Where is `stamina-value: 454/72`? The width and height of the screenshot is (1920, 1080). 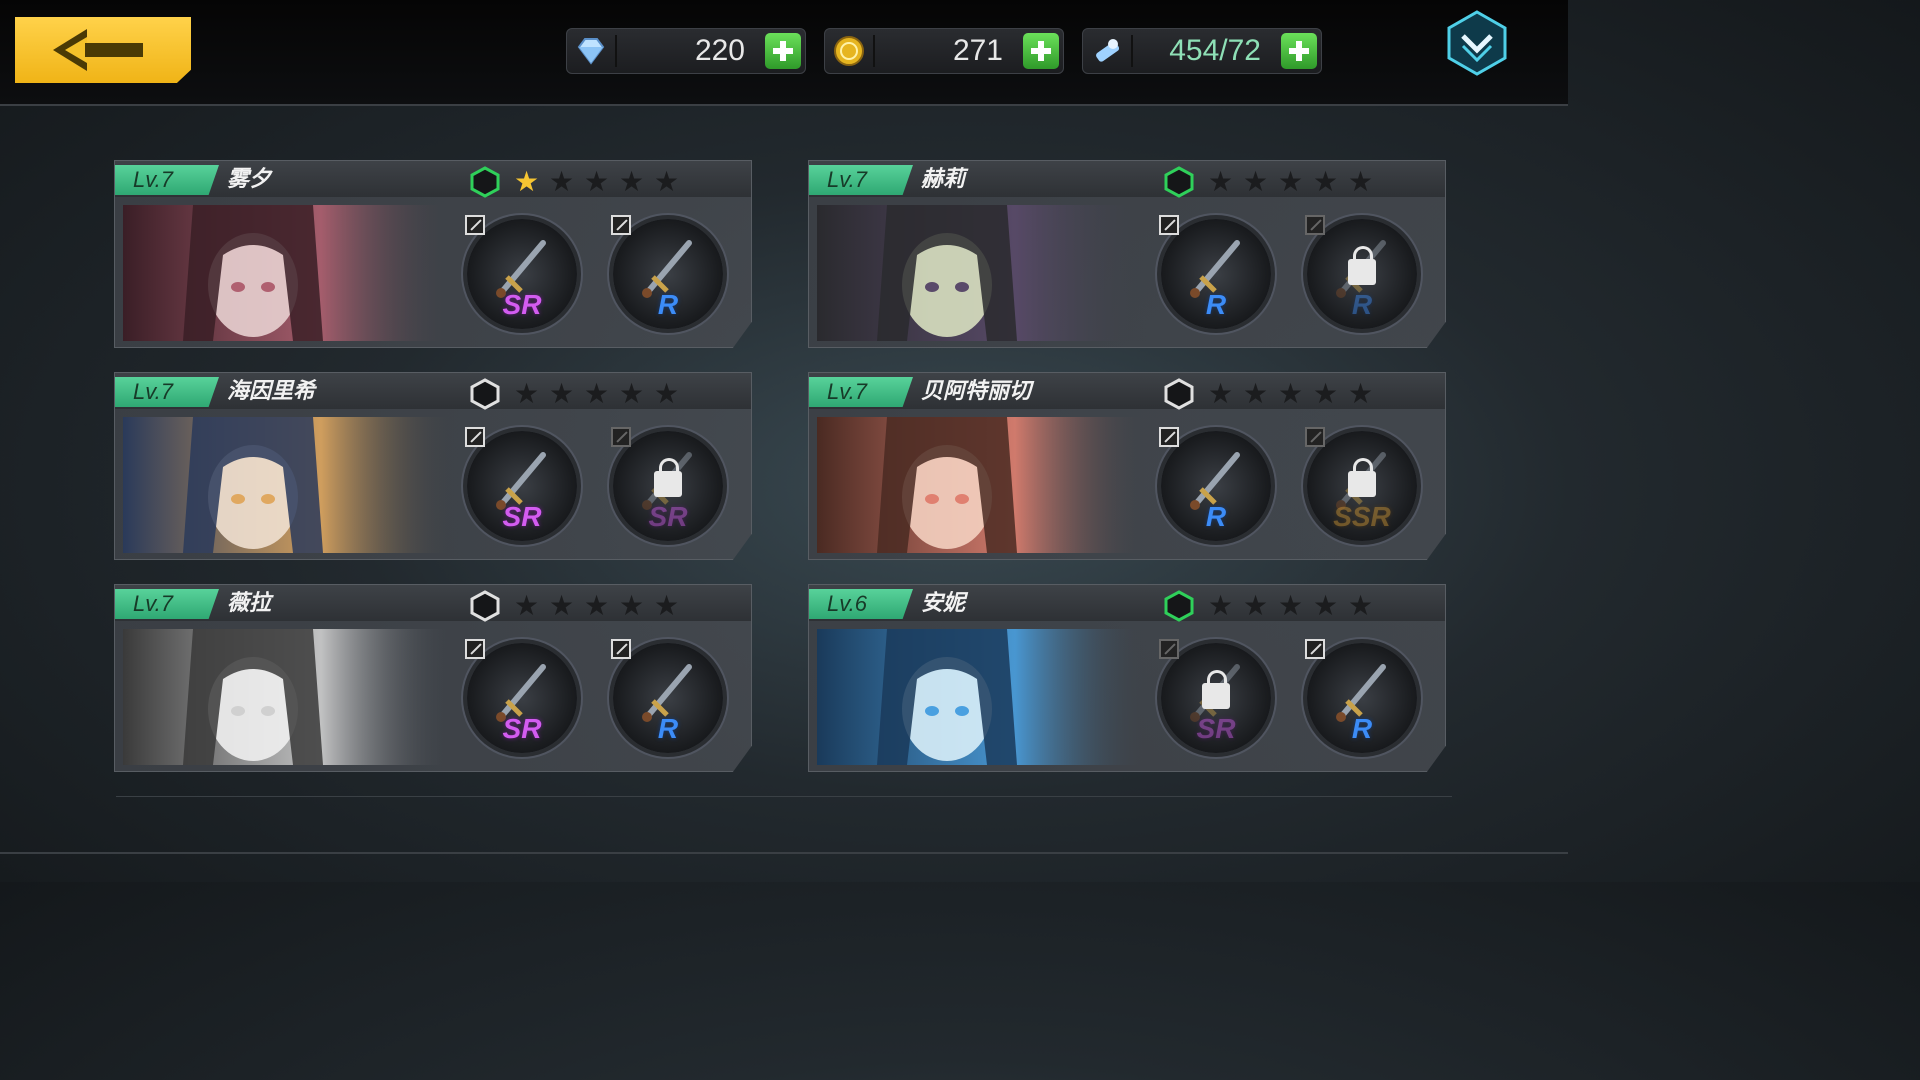 stamina-value: 454/72 is located at coordinates (1215, 50).